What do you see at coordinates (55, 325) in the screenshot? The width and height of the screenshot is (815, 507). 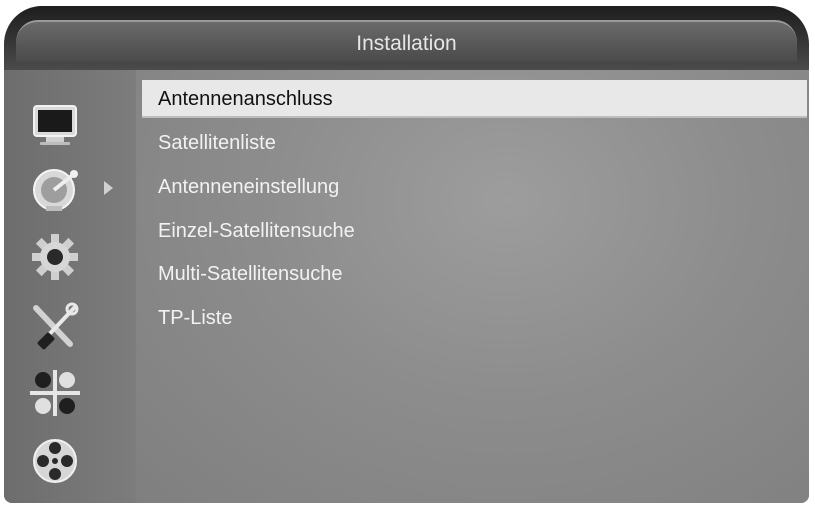 I see `tools-icon` at bounding box center [55, 325].